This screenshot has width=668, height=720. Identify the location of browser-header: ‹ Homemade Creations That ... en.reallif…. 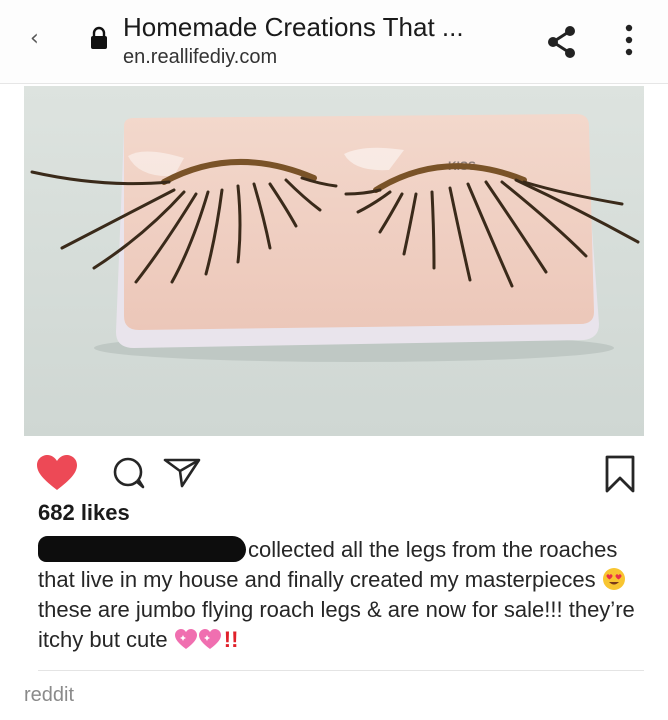
(334, 42).